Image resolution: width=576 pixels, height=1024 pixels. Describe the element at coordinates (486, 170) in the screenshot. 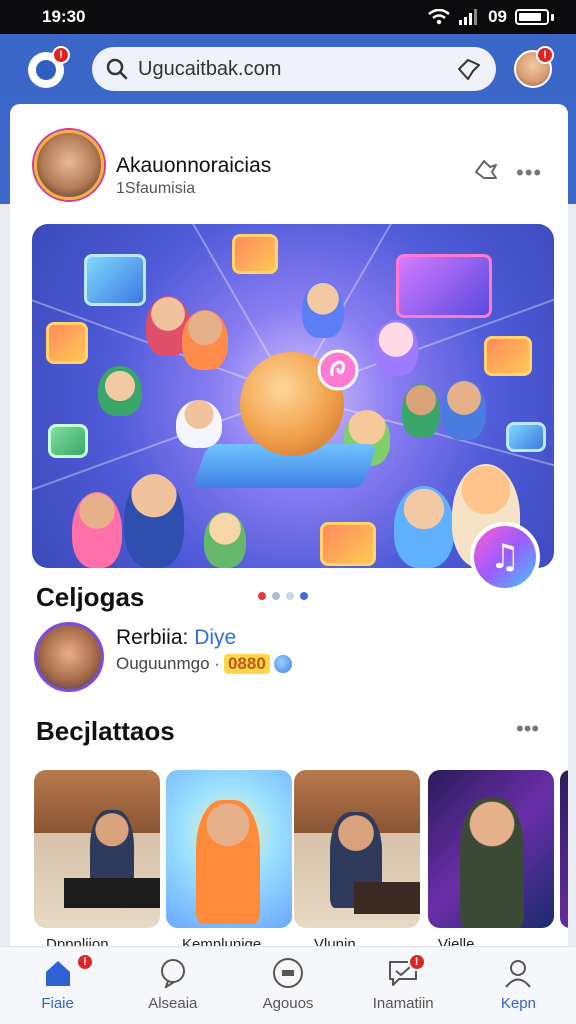

I see `pin-icon` at that location.